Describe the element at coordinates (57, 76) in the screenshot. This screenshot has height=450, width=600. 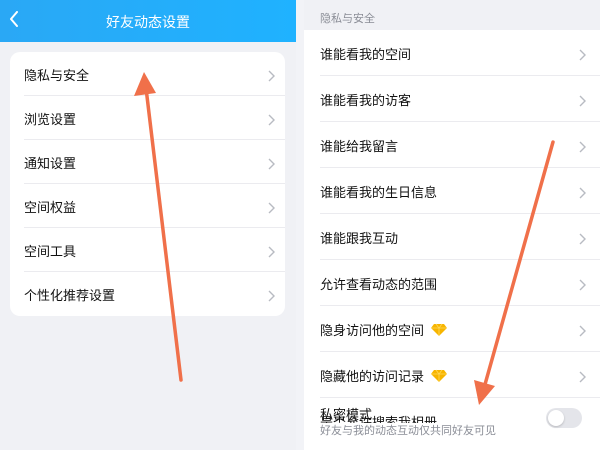
I see `menu-item-label: 隐私与安全` at that location.